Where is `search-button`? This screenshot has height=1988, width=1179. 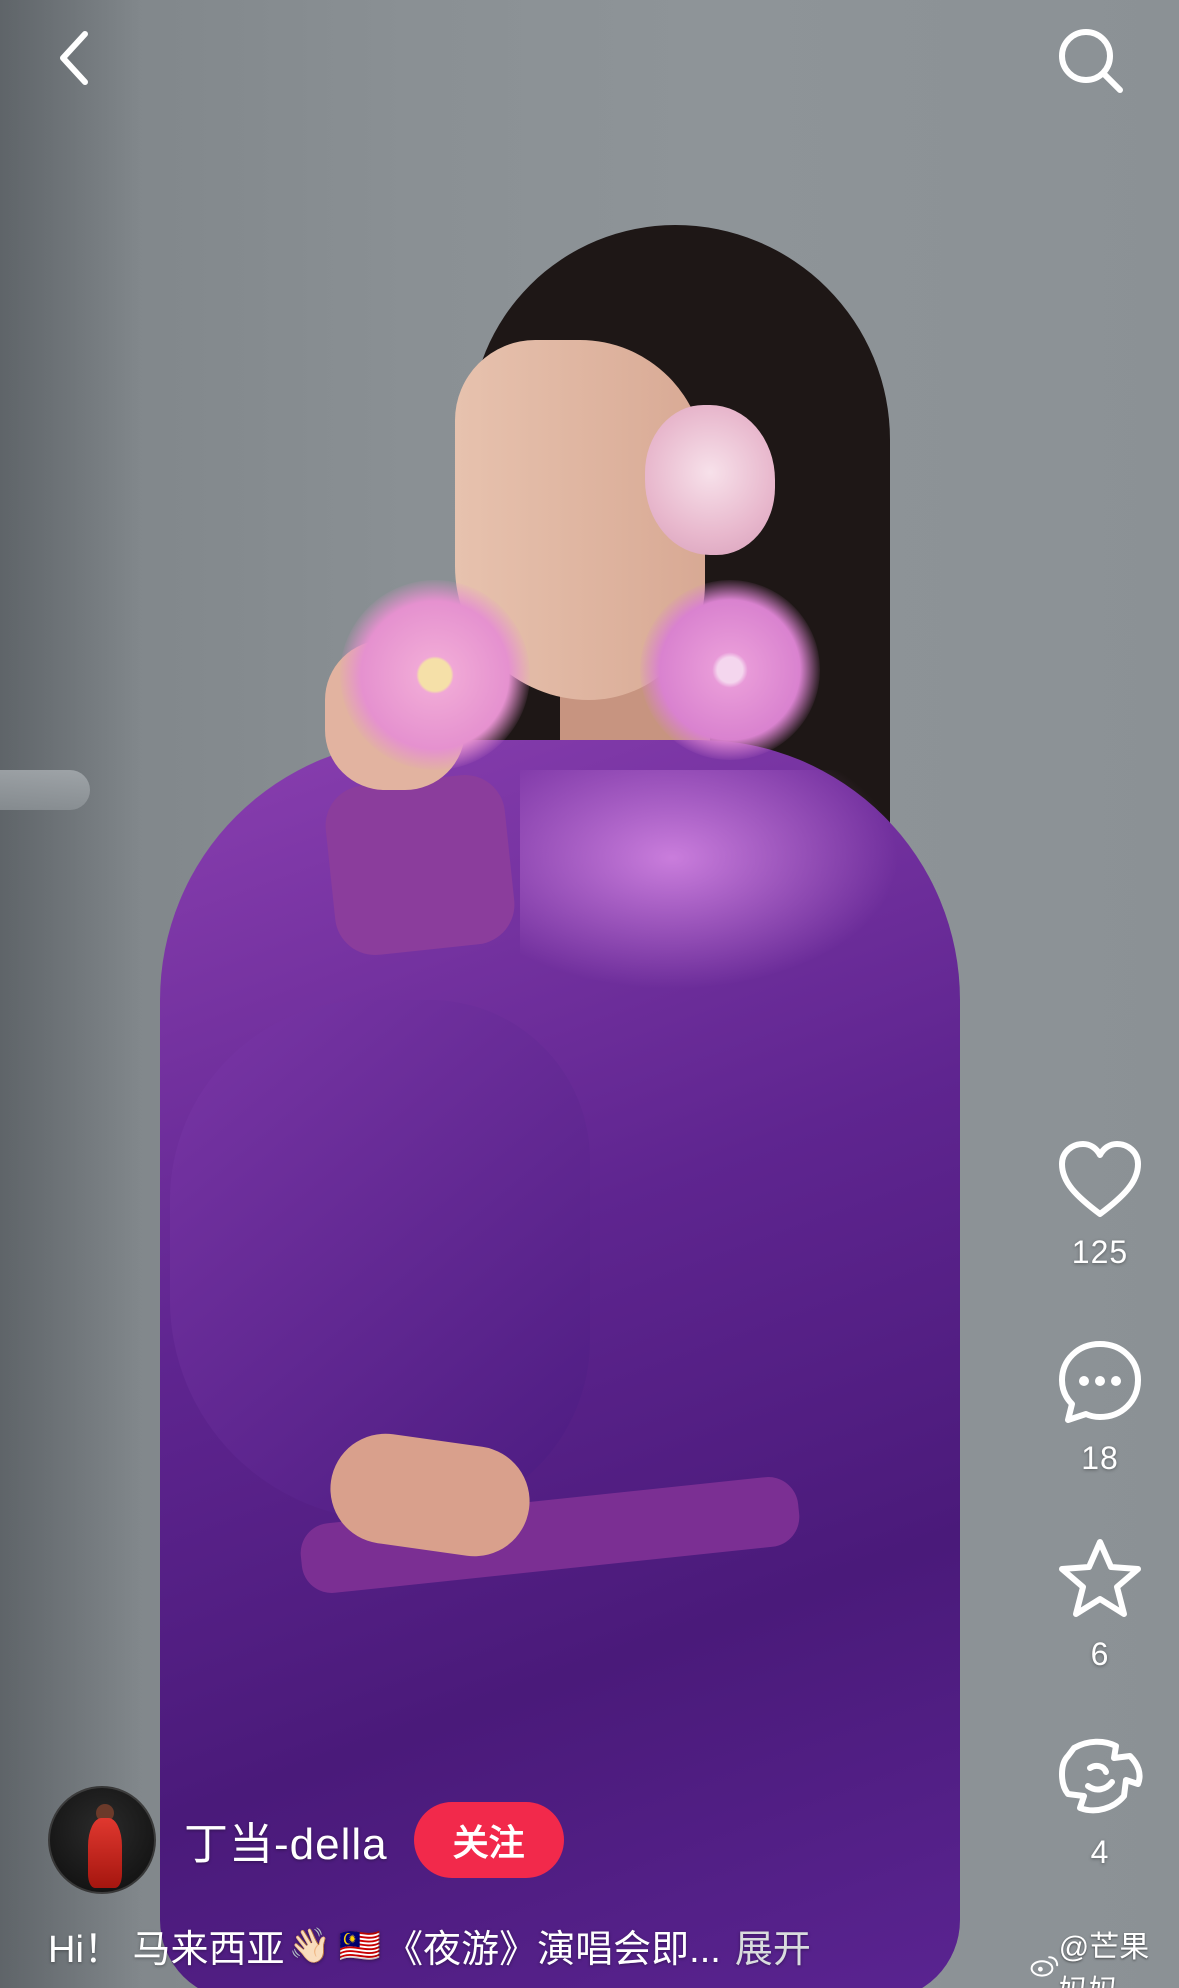 search-button is located at coordinates (1090, 60).